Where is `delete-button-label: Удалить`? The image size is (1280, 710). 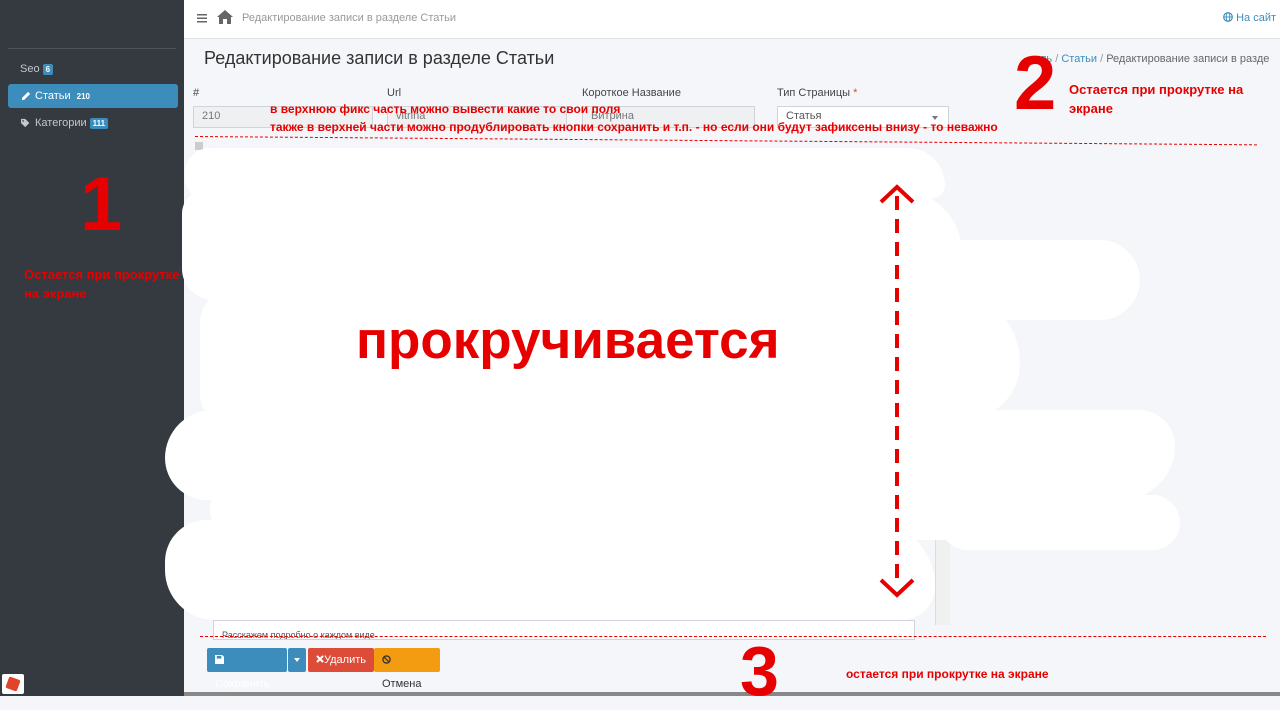
delete-button-label: Удалить is located at coordinates (345, 660).